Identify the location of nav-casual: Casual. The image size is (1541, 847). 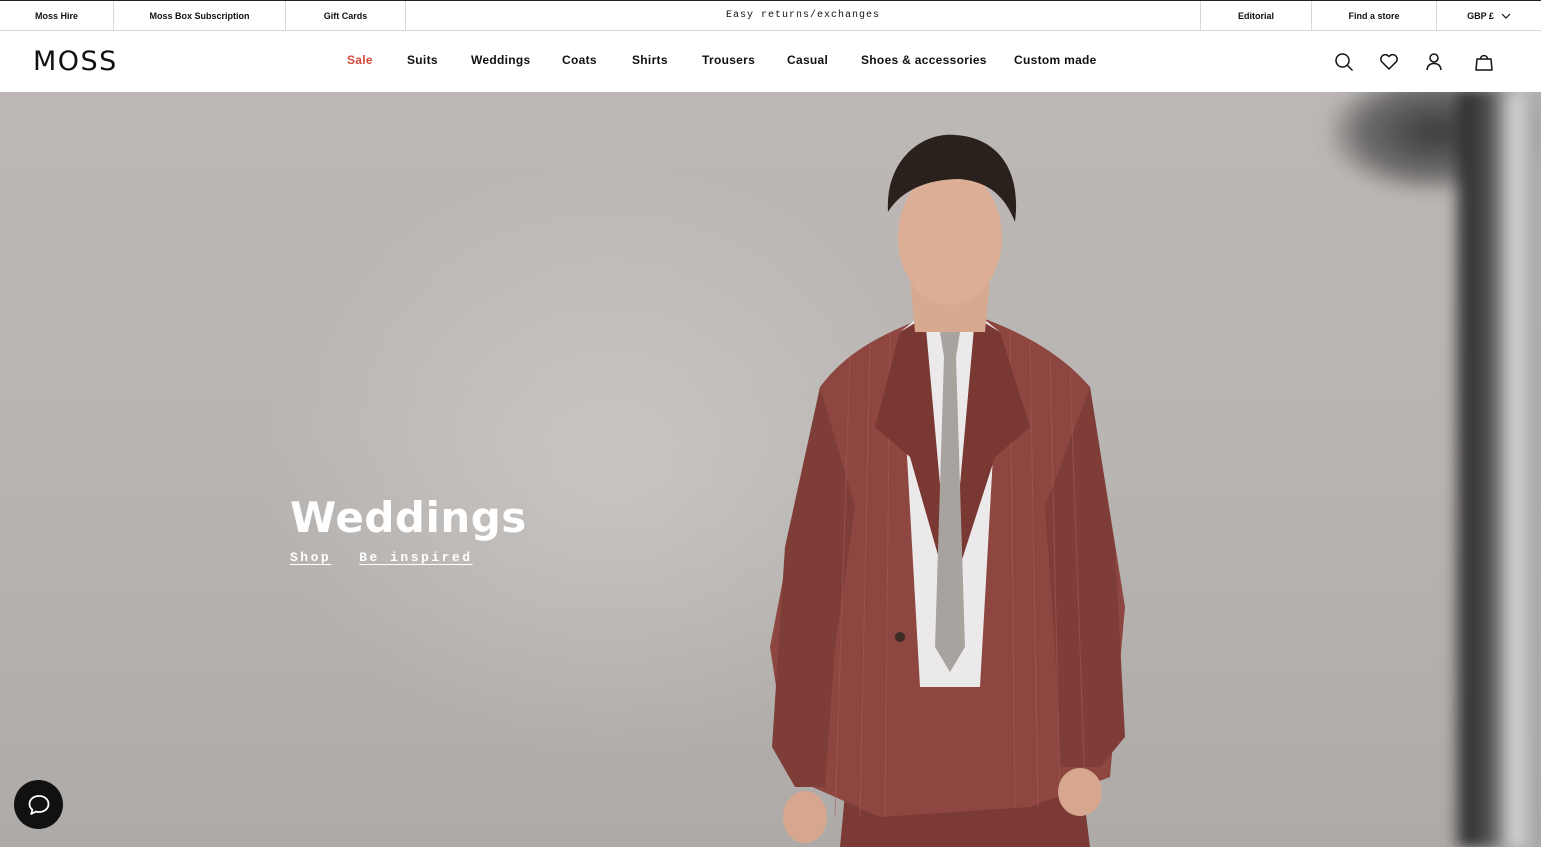
(807, 60).